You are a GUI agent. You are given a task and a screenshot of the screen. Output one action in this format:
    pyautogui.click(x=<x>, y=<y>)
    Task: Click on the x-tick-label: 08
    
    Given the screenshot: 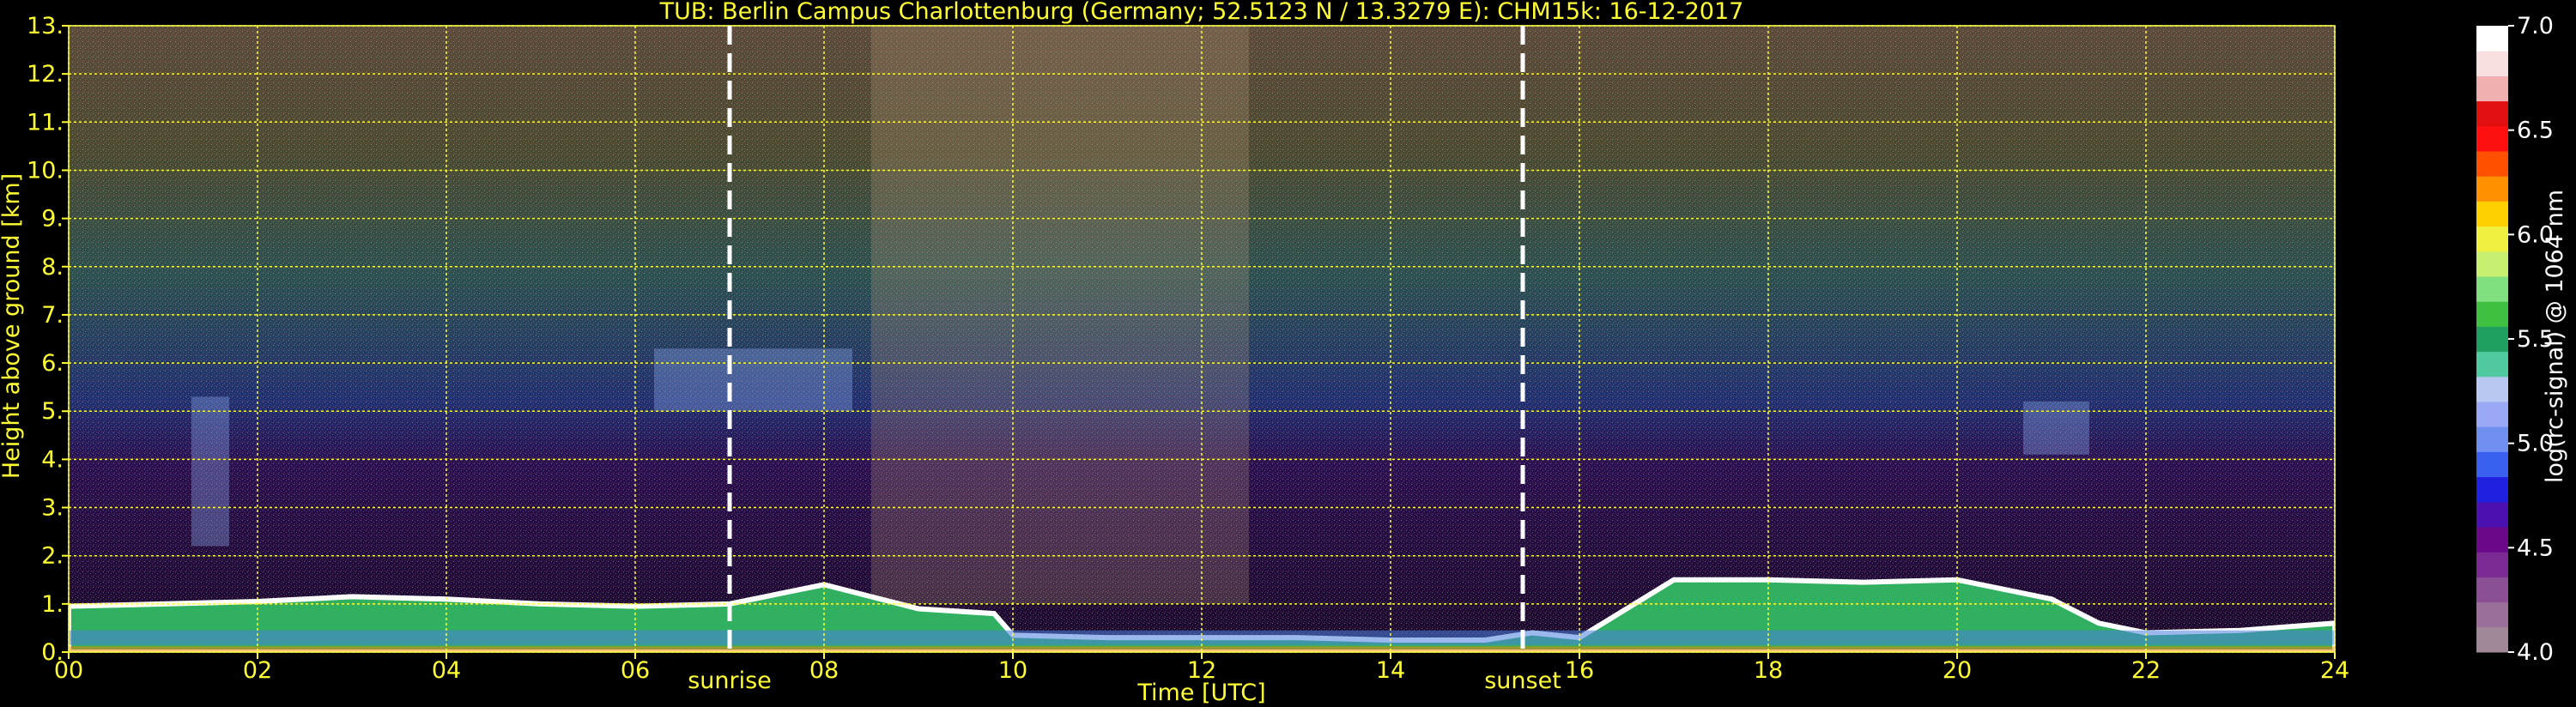 What is the action you would take?
    pyautogui.click(x=824, y=670)
    